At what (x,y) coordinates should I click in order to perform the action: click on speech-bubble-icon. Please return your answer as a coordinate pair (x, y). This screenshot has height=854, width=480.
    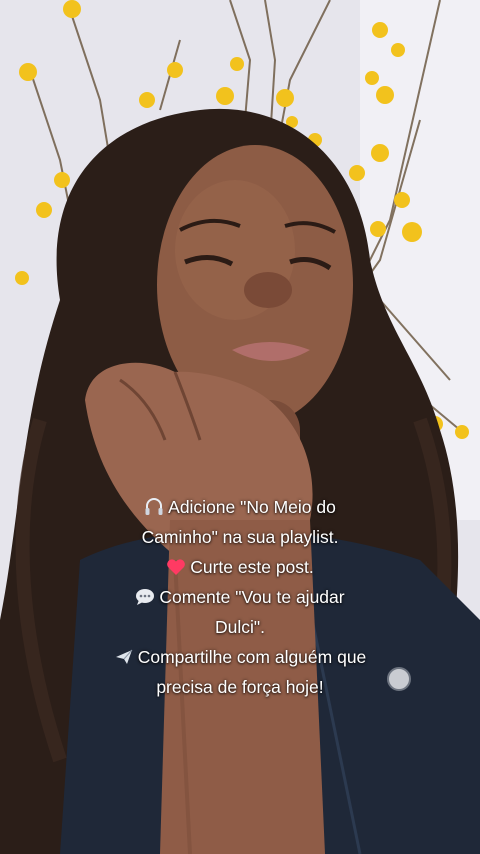
    Looking at the image, I should click on (145, 597).